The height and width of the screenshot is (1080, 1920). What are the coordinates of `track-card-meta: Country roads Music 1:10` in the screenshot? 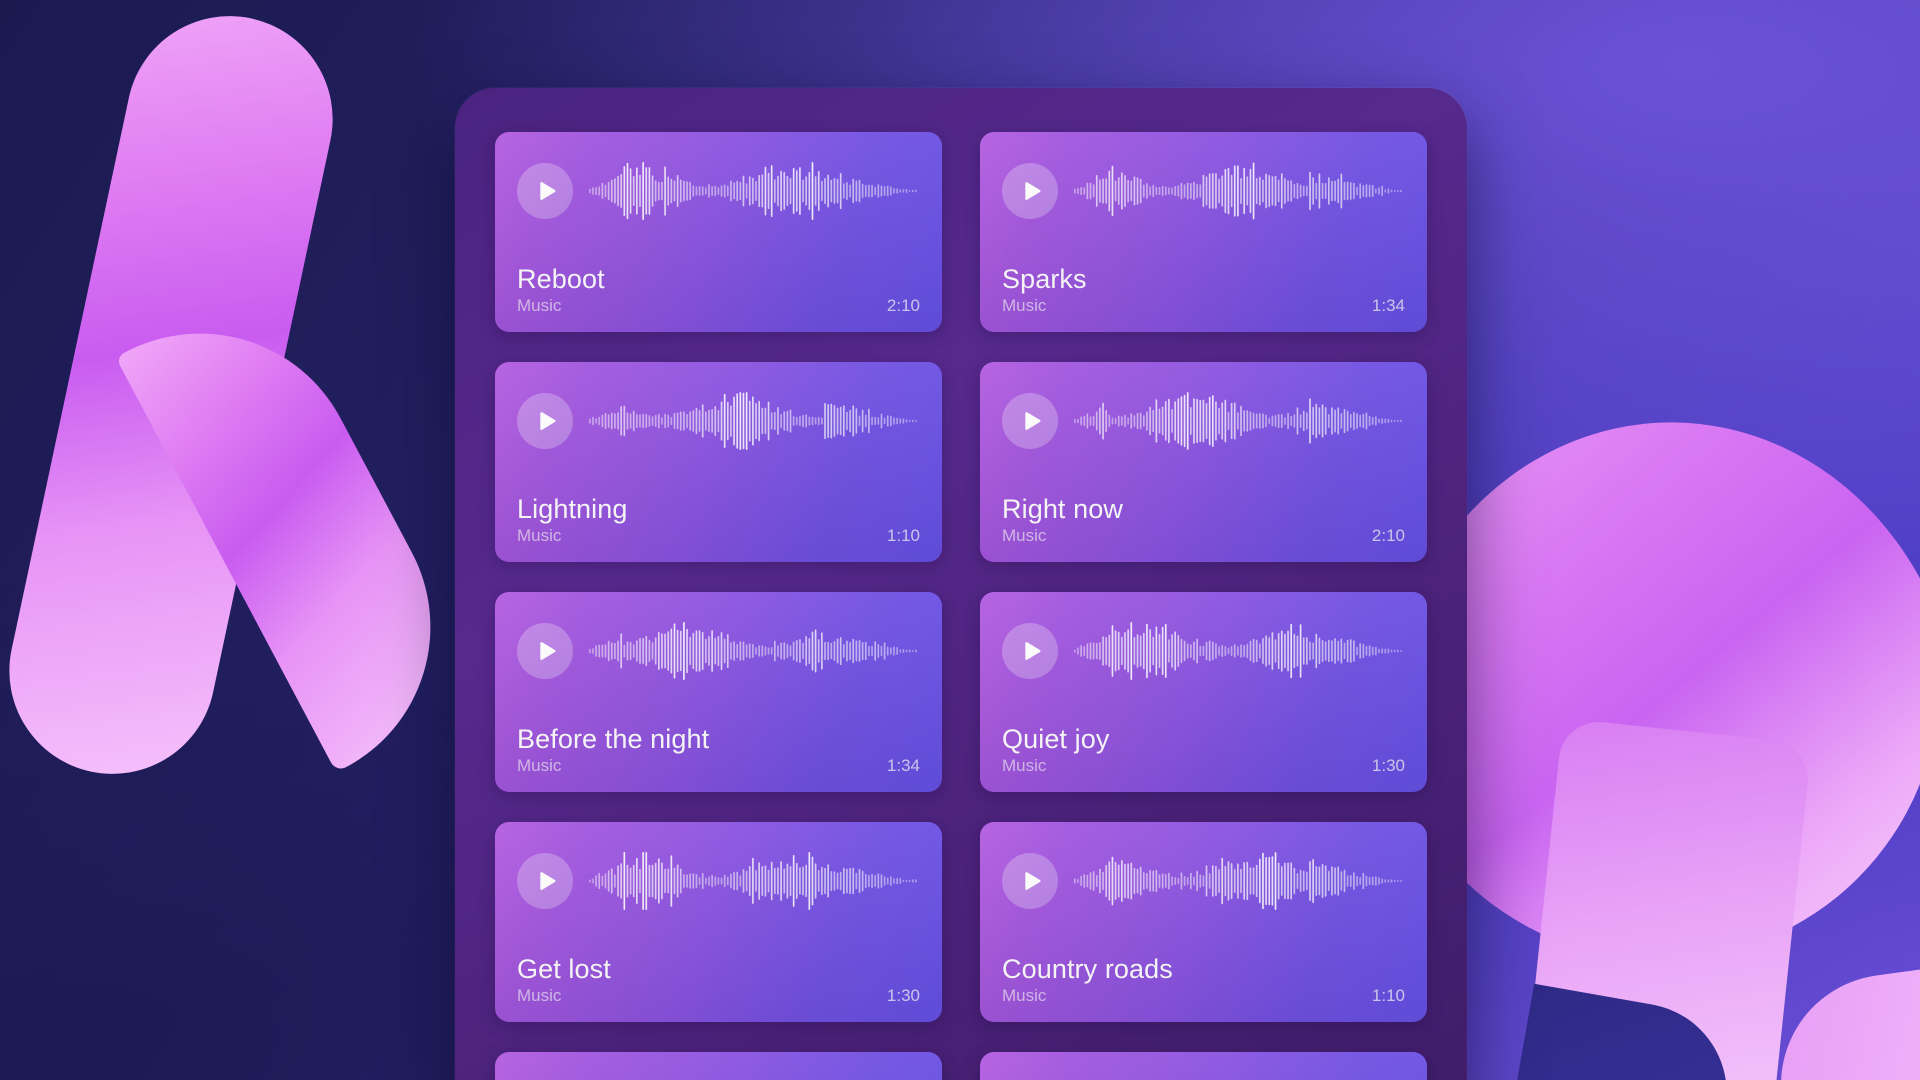 It's located at (1203, 980).